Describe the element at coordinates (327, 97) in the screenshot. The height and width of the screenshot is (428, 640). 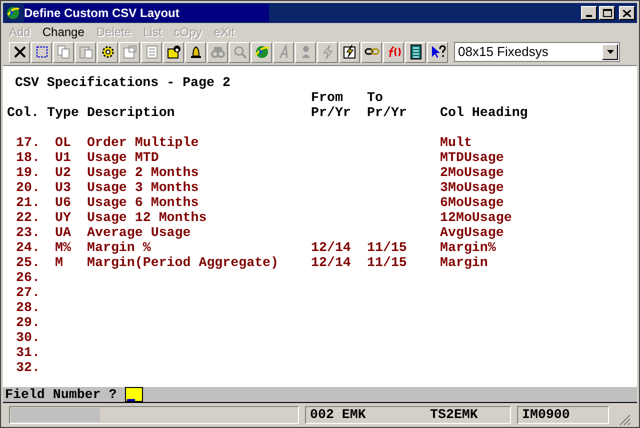
I see `column-header: From` at that location.